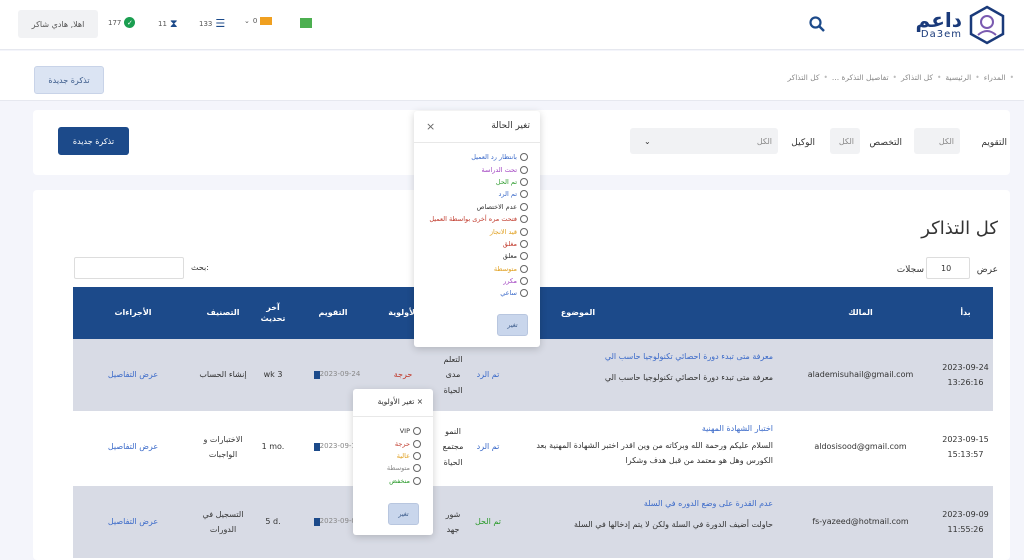  I want to click on page-size-select: 10, so click(948, 268).